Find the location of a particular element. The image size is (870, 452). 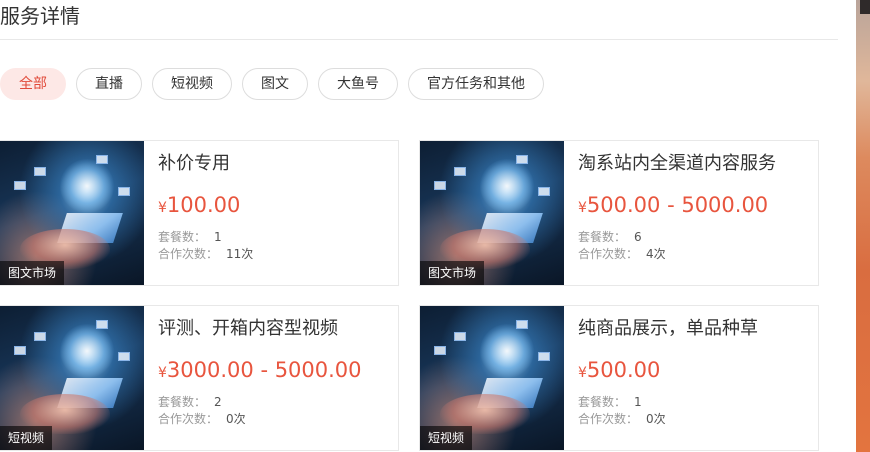

service-title: 补价专用 is located at coordinates (194, 164).